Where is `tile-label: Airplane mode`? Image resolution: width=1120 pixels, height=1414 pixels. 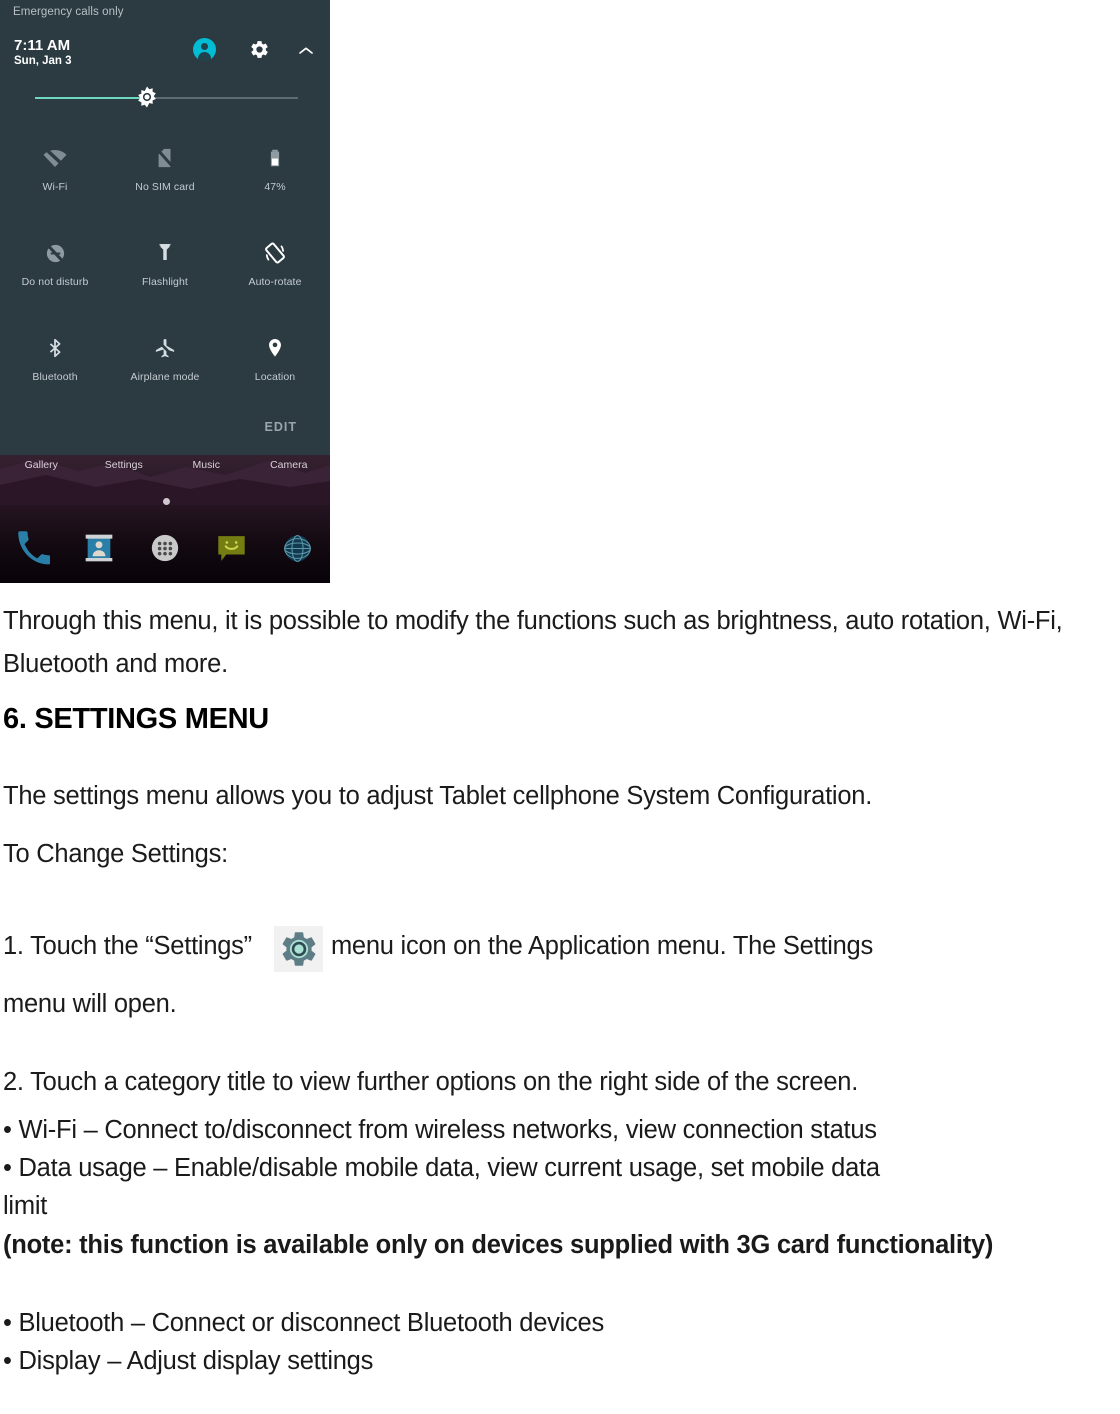 tile-label: Airplane mode is located at coordinates (165, 377).